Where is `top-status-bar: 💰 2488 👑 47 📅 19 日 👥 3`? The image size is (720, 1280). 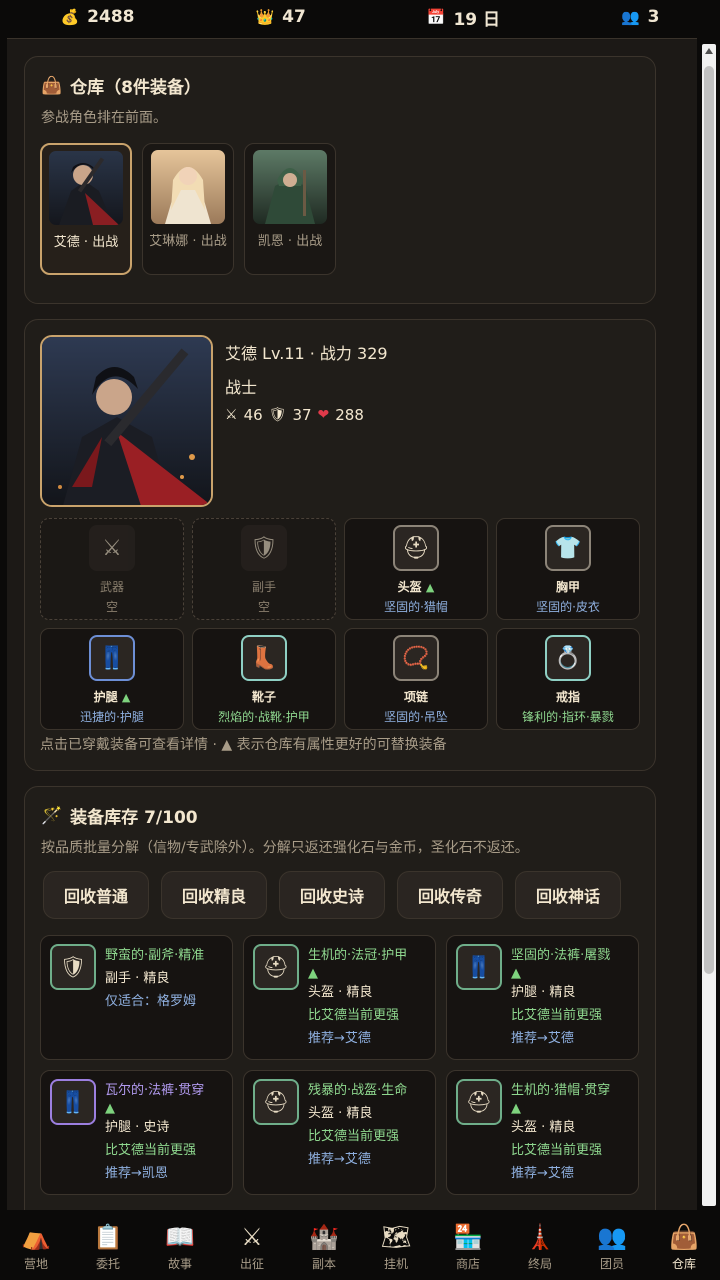 top-status-bar: 💰 2488 👑 47 📅 19 日 👥 3 is located at coordinates (360, 17).